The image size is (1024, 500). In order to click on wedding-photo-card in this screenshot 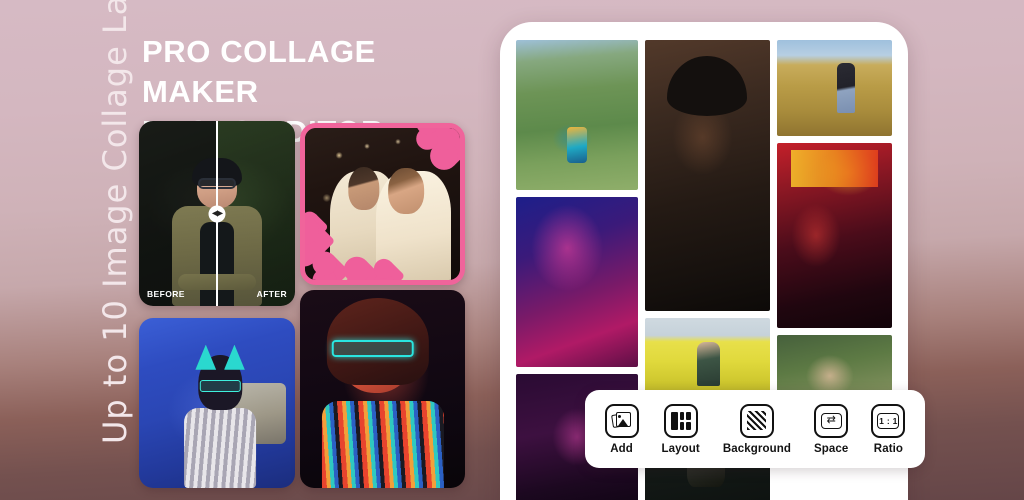, I will do `click(382, 204)`.